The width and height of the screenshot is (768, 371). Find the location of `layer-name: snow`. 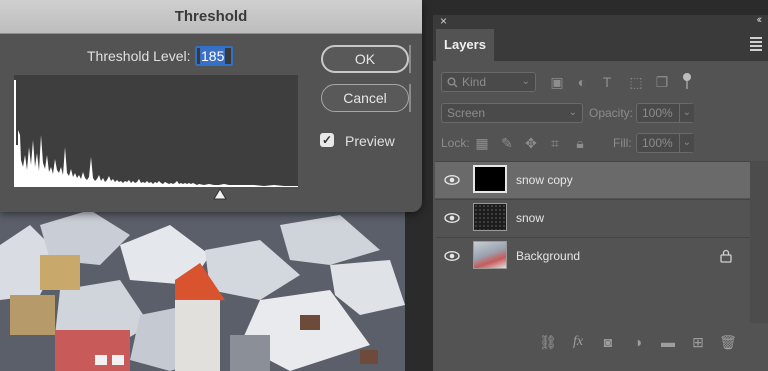

layer-name: snow is located at coordinates (530, 218).